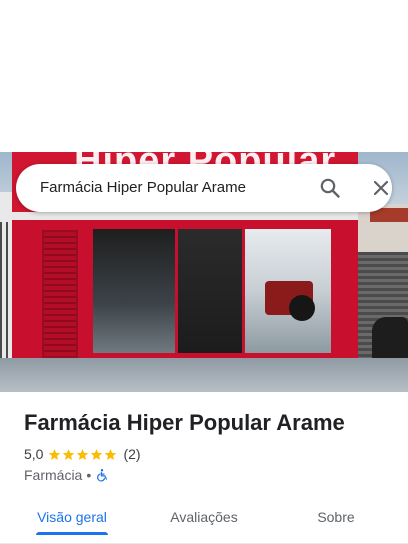 The width and height of the screenshot is (408, 544). Describe the element at coordinates (34, 454) in the screenshot. I see `rating-value: 5,0` at that location.